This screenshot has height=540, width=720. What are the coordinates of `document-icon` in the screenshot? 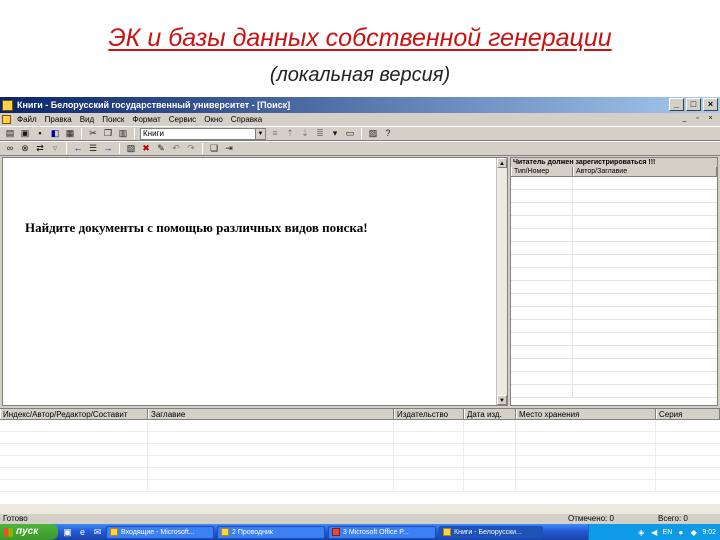 It's located at (6, 119).